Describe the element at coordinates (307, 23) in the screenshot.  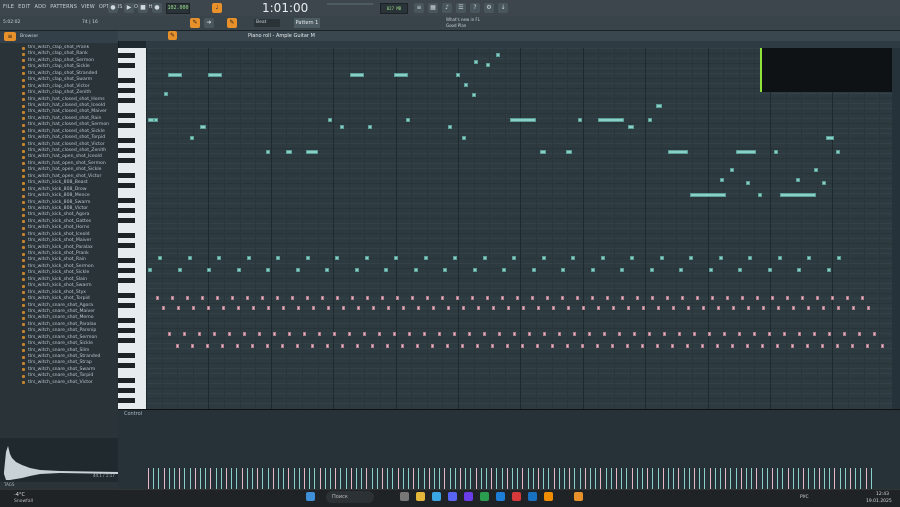
I see `pattern-selector: Pattern 1` at that location.